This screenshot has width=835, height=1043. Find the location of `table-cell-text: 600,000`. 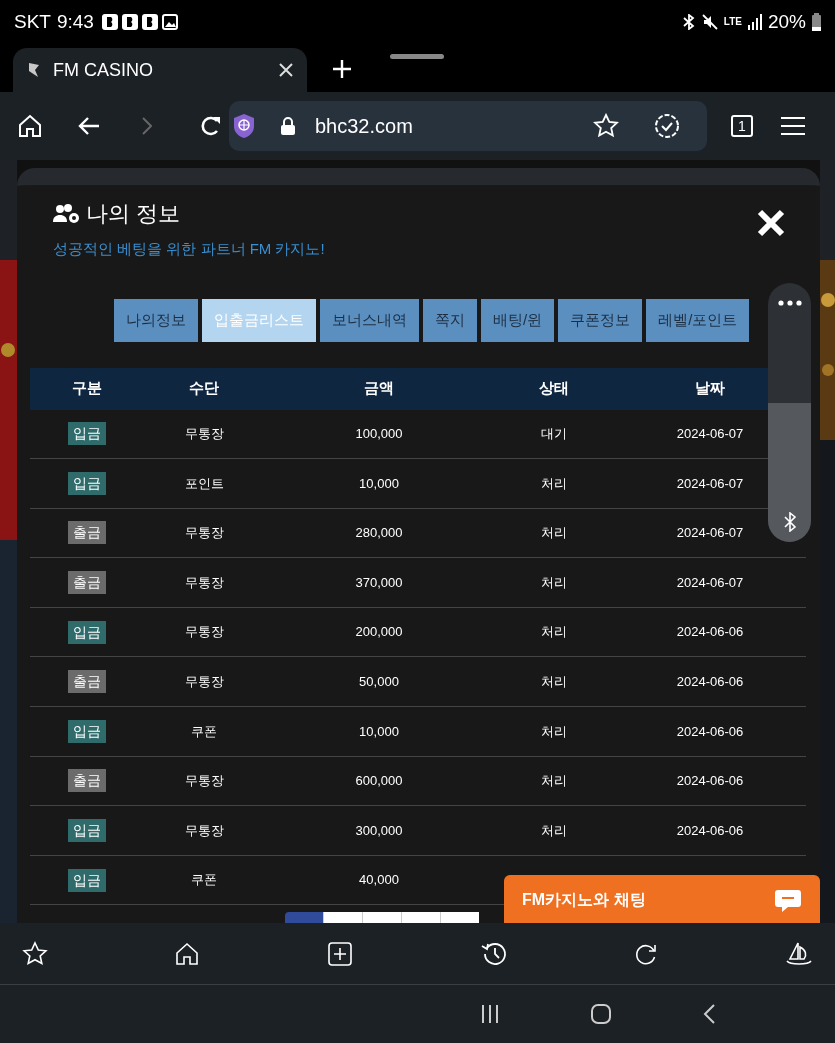

table-cell-text: 600,000 is located at coordinates (379, 781).